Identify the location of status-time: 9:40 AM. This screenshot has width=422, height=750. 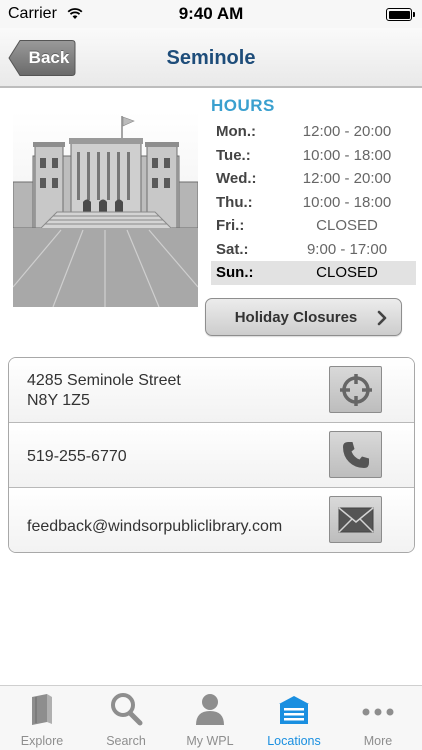
(211, 13).